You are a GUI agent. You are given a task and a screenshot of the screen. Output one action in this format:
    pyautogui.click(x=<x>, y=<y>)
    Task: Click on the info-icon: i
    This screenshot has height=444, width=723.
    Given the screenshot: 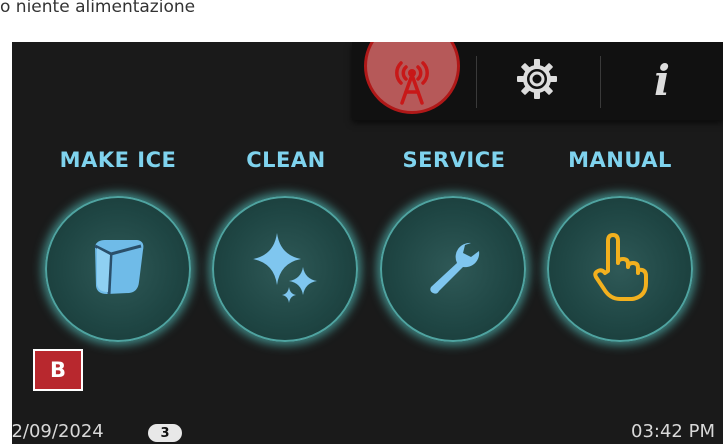 What is the action you would take?
    pyautogui.click(x=662, y=80)
    